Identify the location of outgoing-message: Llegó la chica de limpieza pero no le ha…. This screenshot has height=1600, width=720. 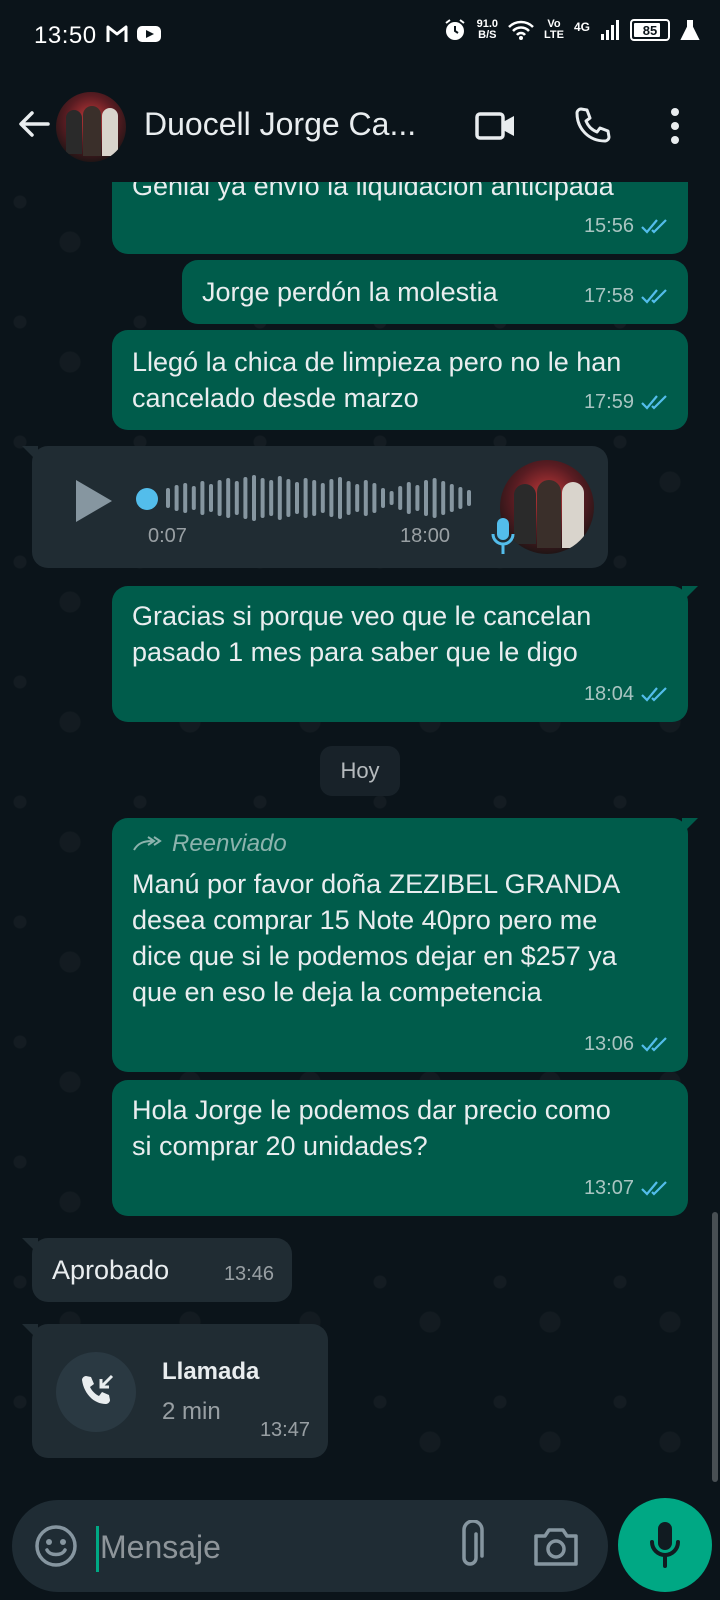
(400, 380).